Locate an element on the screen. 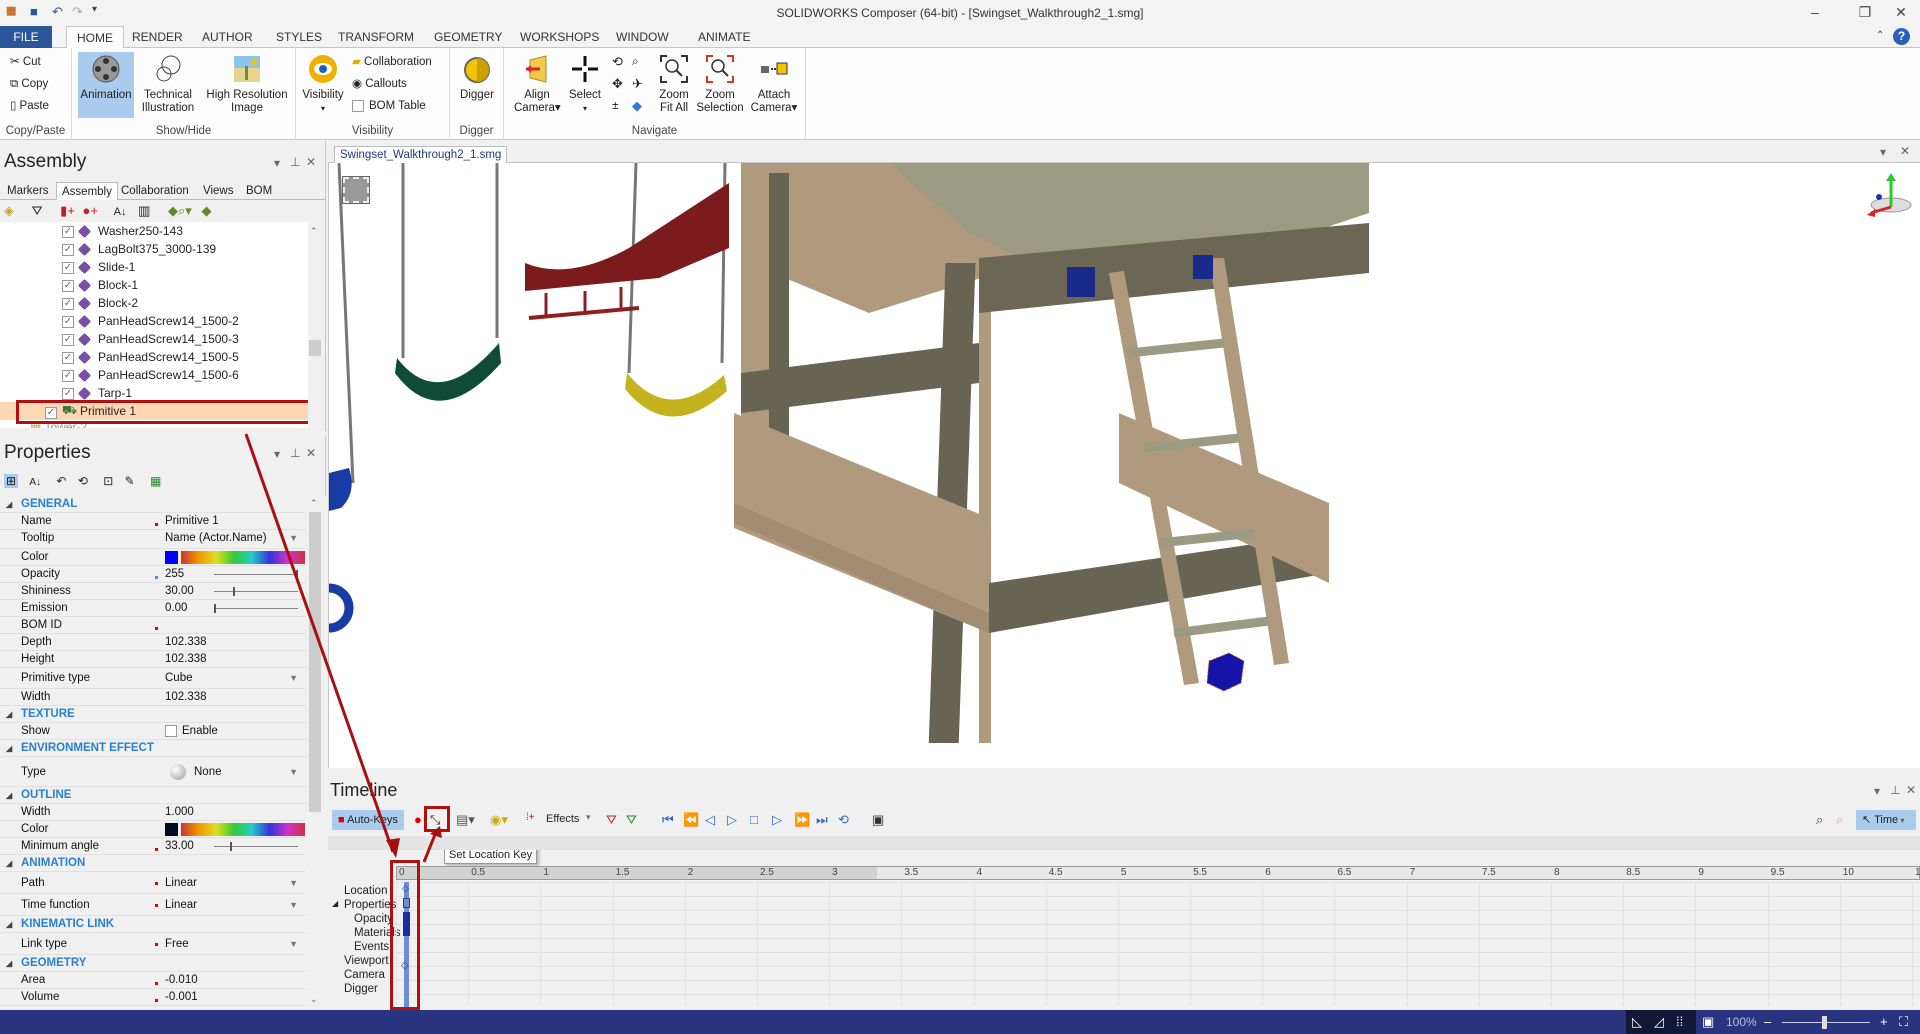 The height and width of the screenshot is (1034, 1920). prop-minimum-angle: Minimum angle 33.00 is located at coordinates (153, 846).